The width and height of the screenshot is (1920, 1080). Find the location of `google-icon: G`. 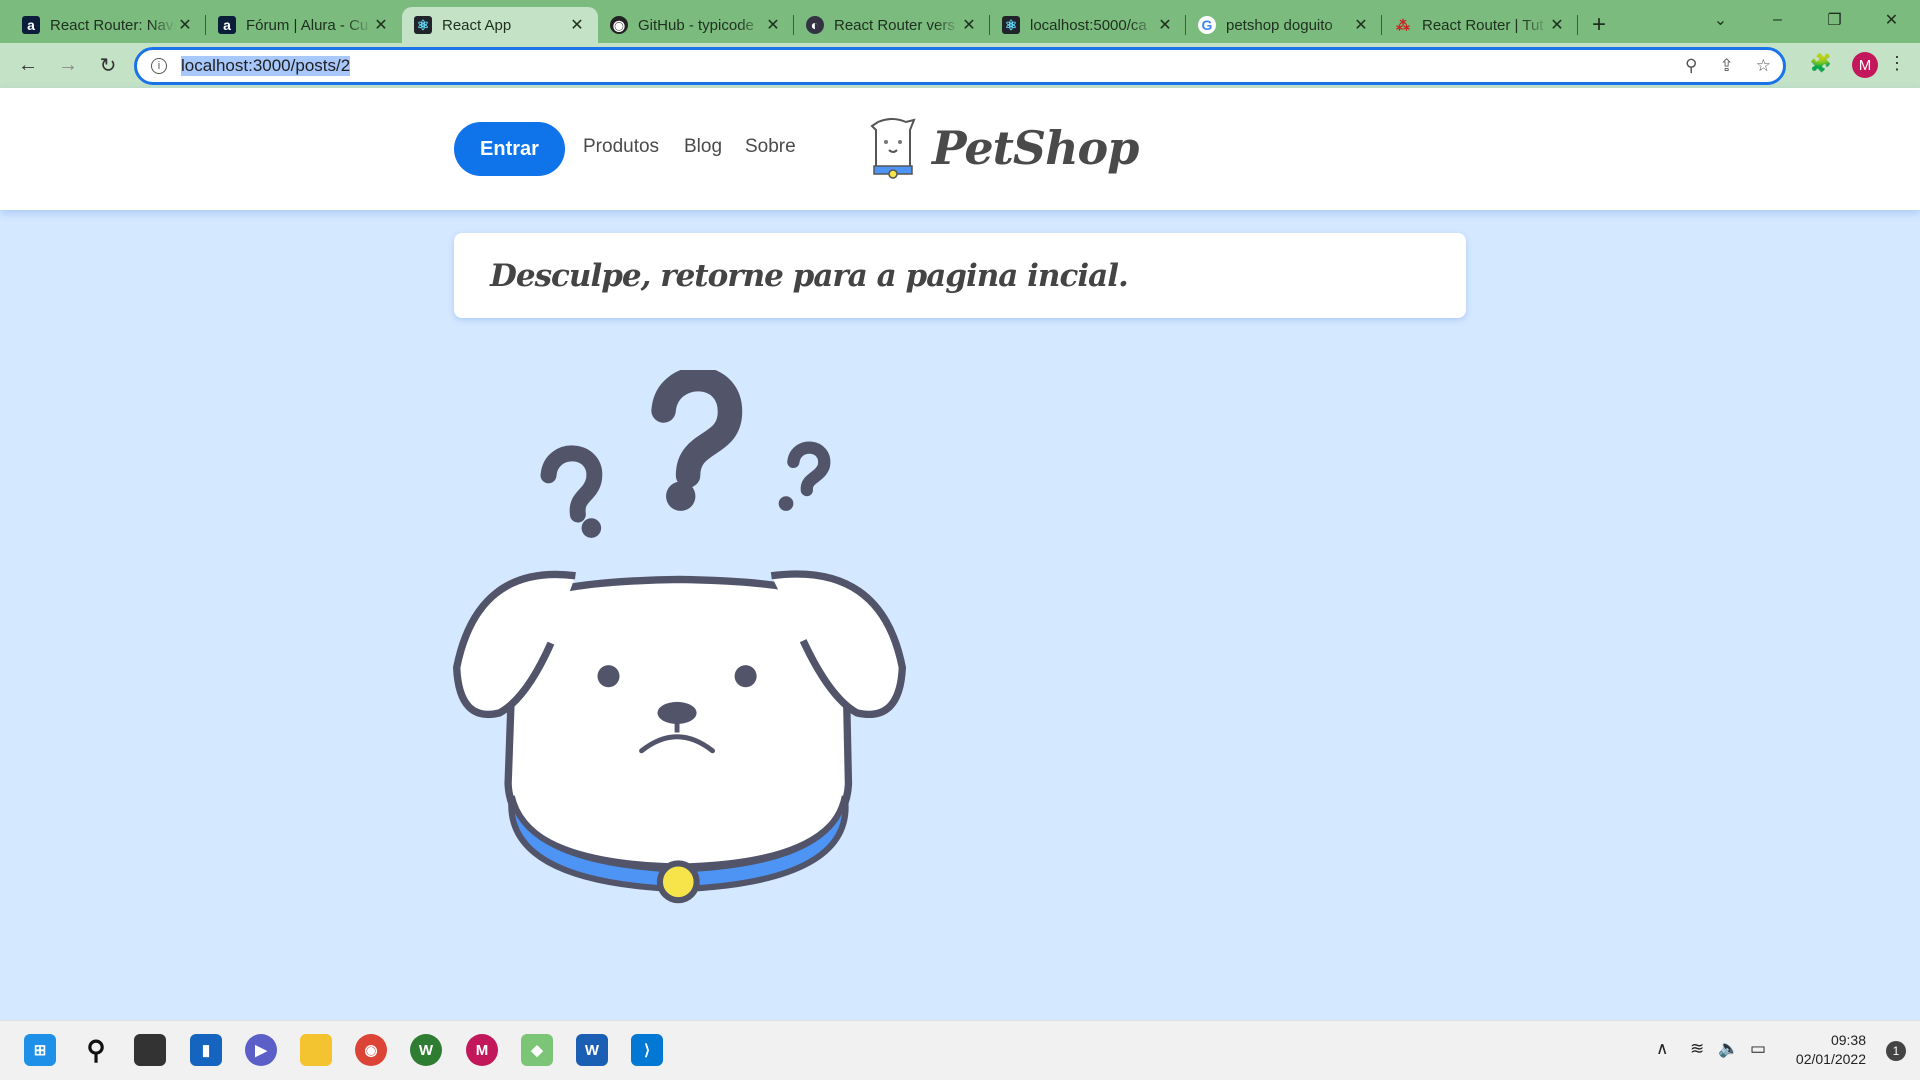

google-icon: G is located at coordinates (1207, 25).